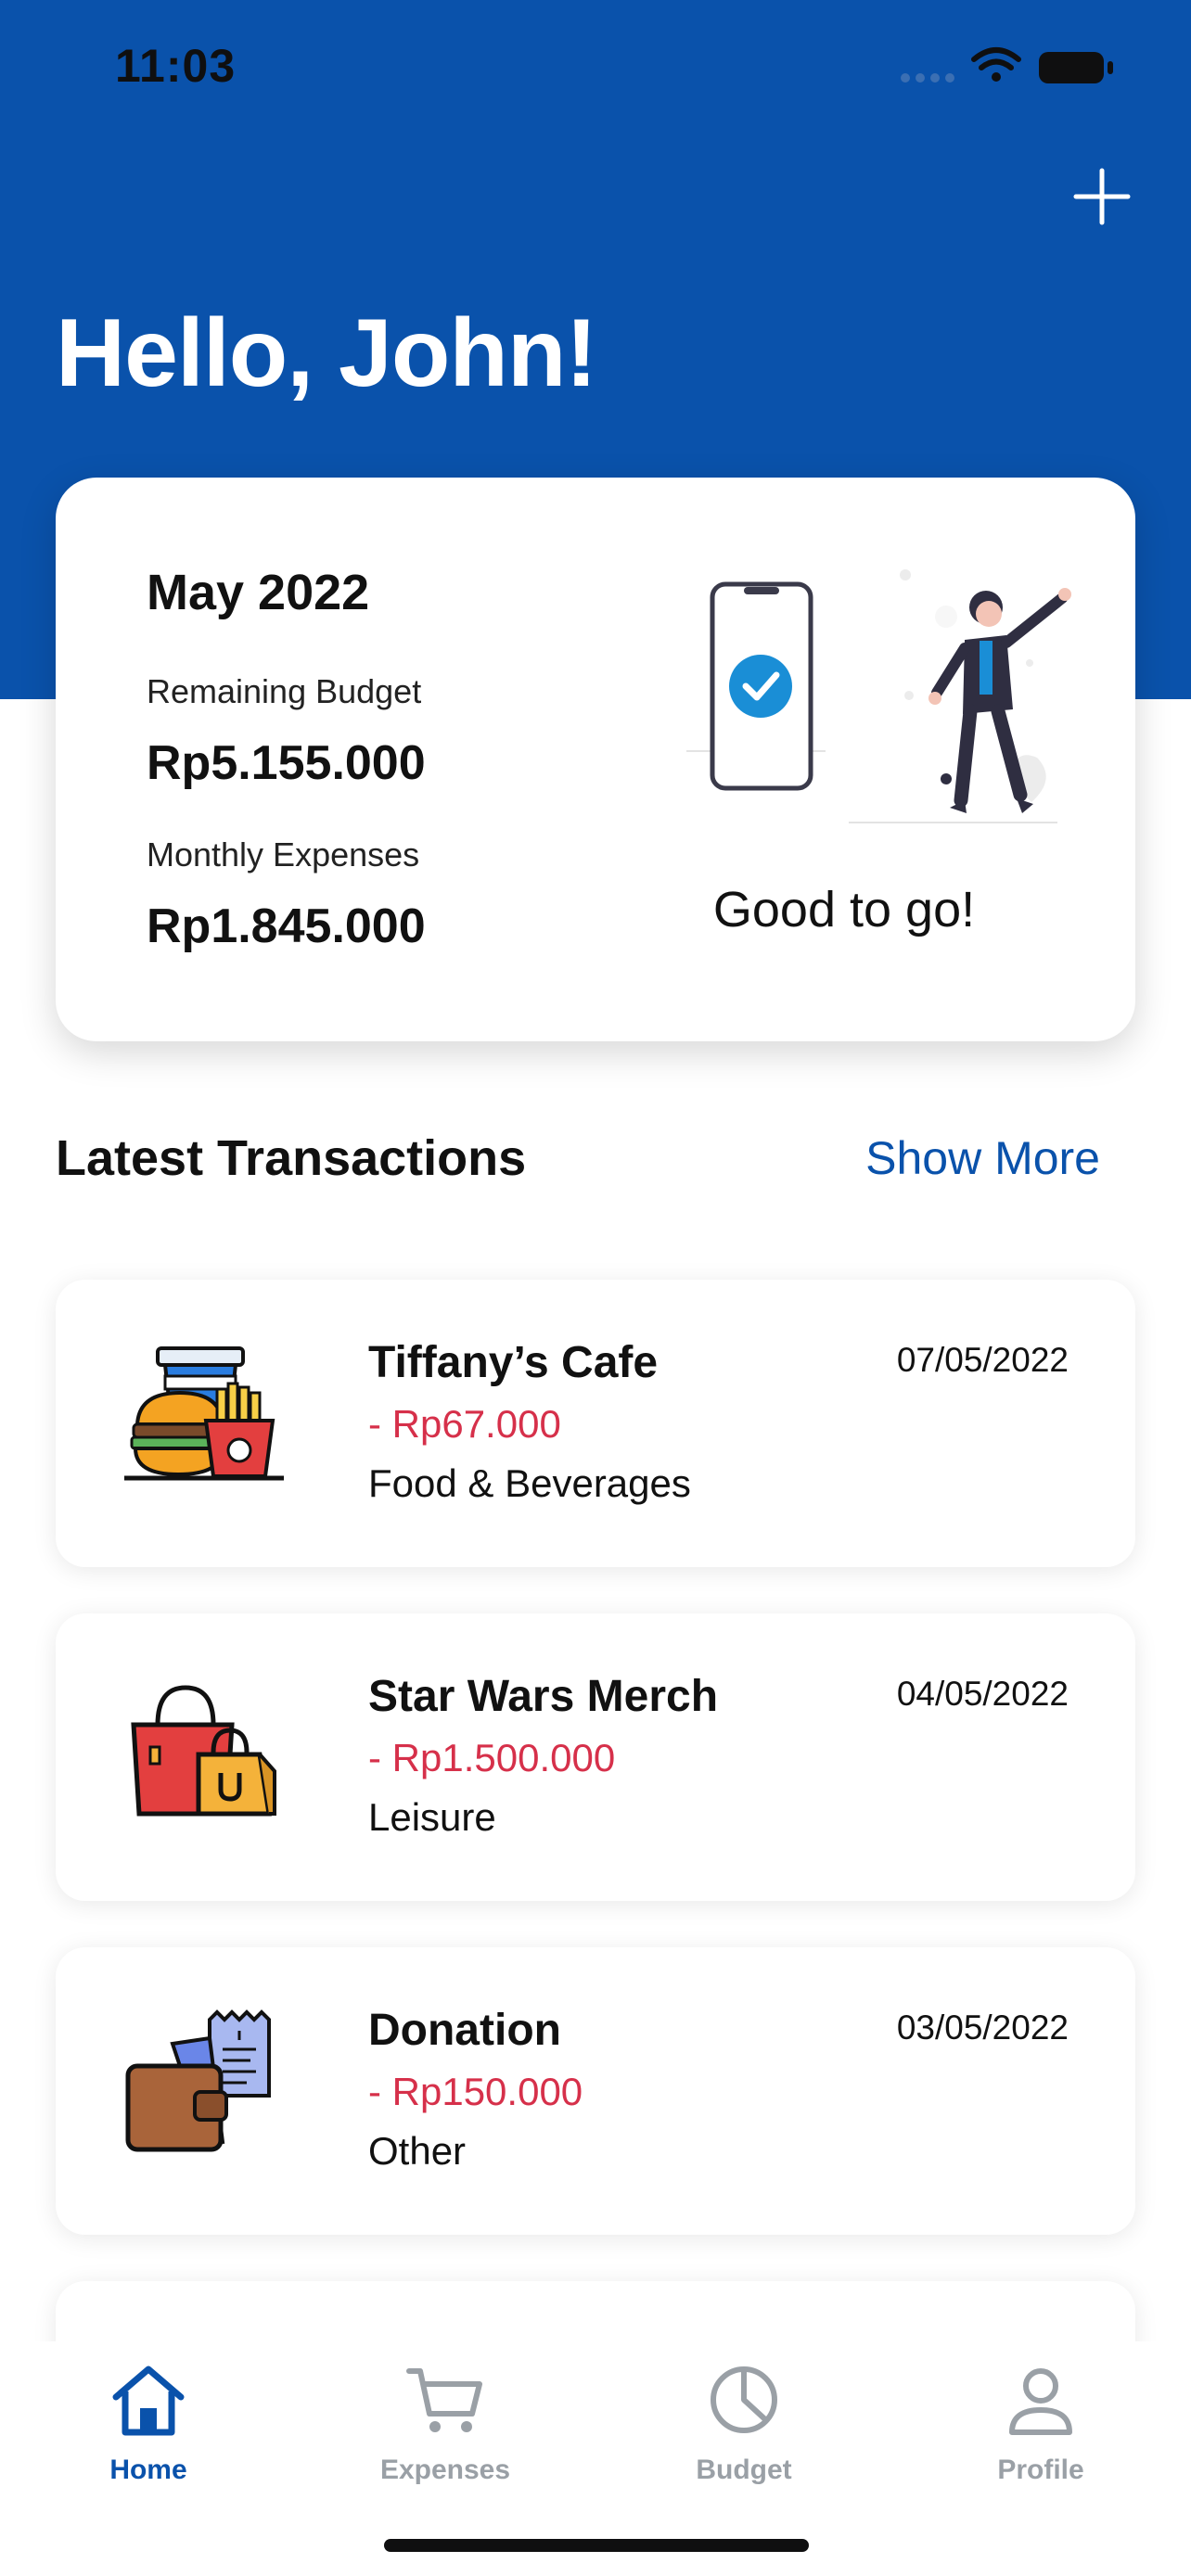 Image resolution: width=1191 pixels, height=2576 pixels. Describe the element at coordinates (176, 66) in the screenshot. I see `status-time: 11:03` at that location.